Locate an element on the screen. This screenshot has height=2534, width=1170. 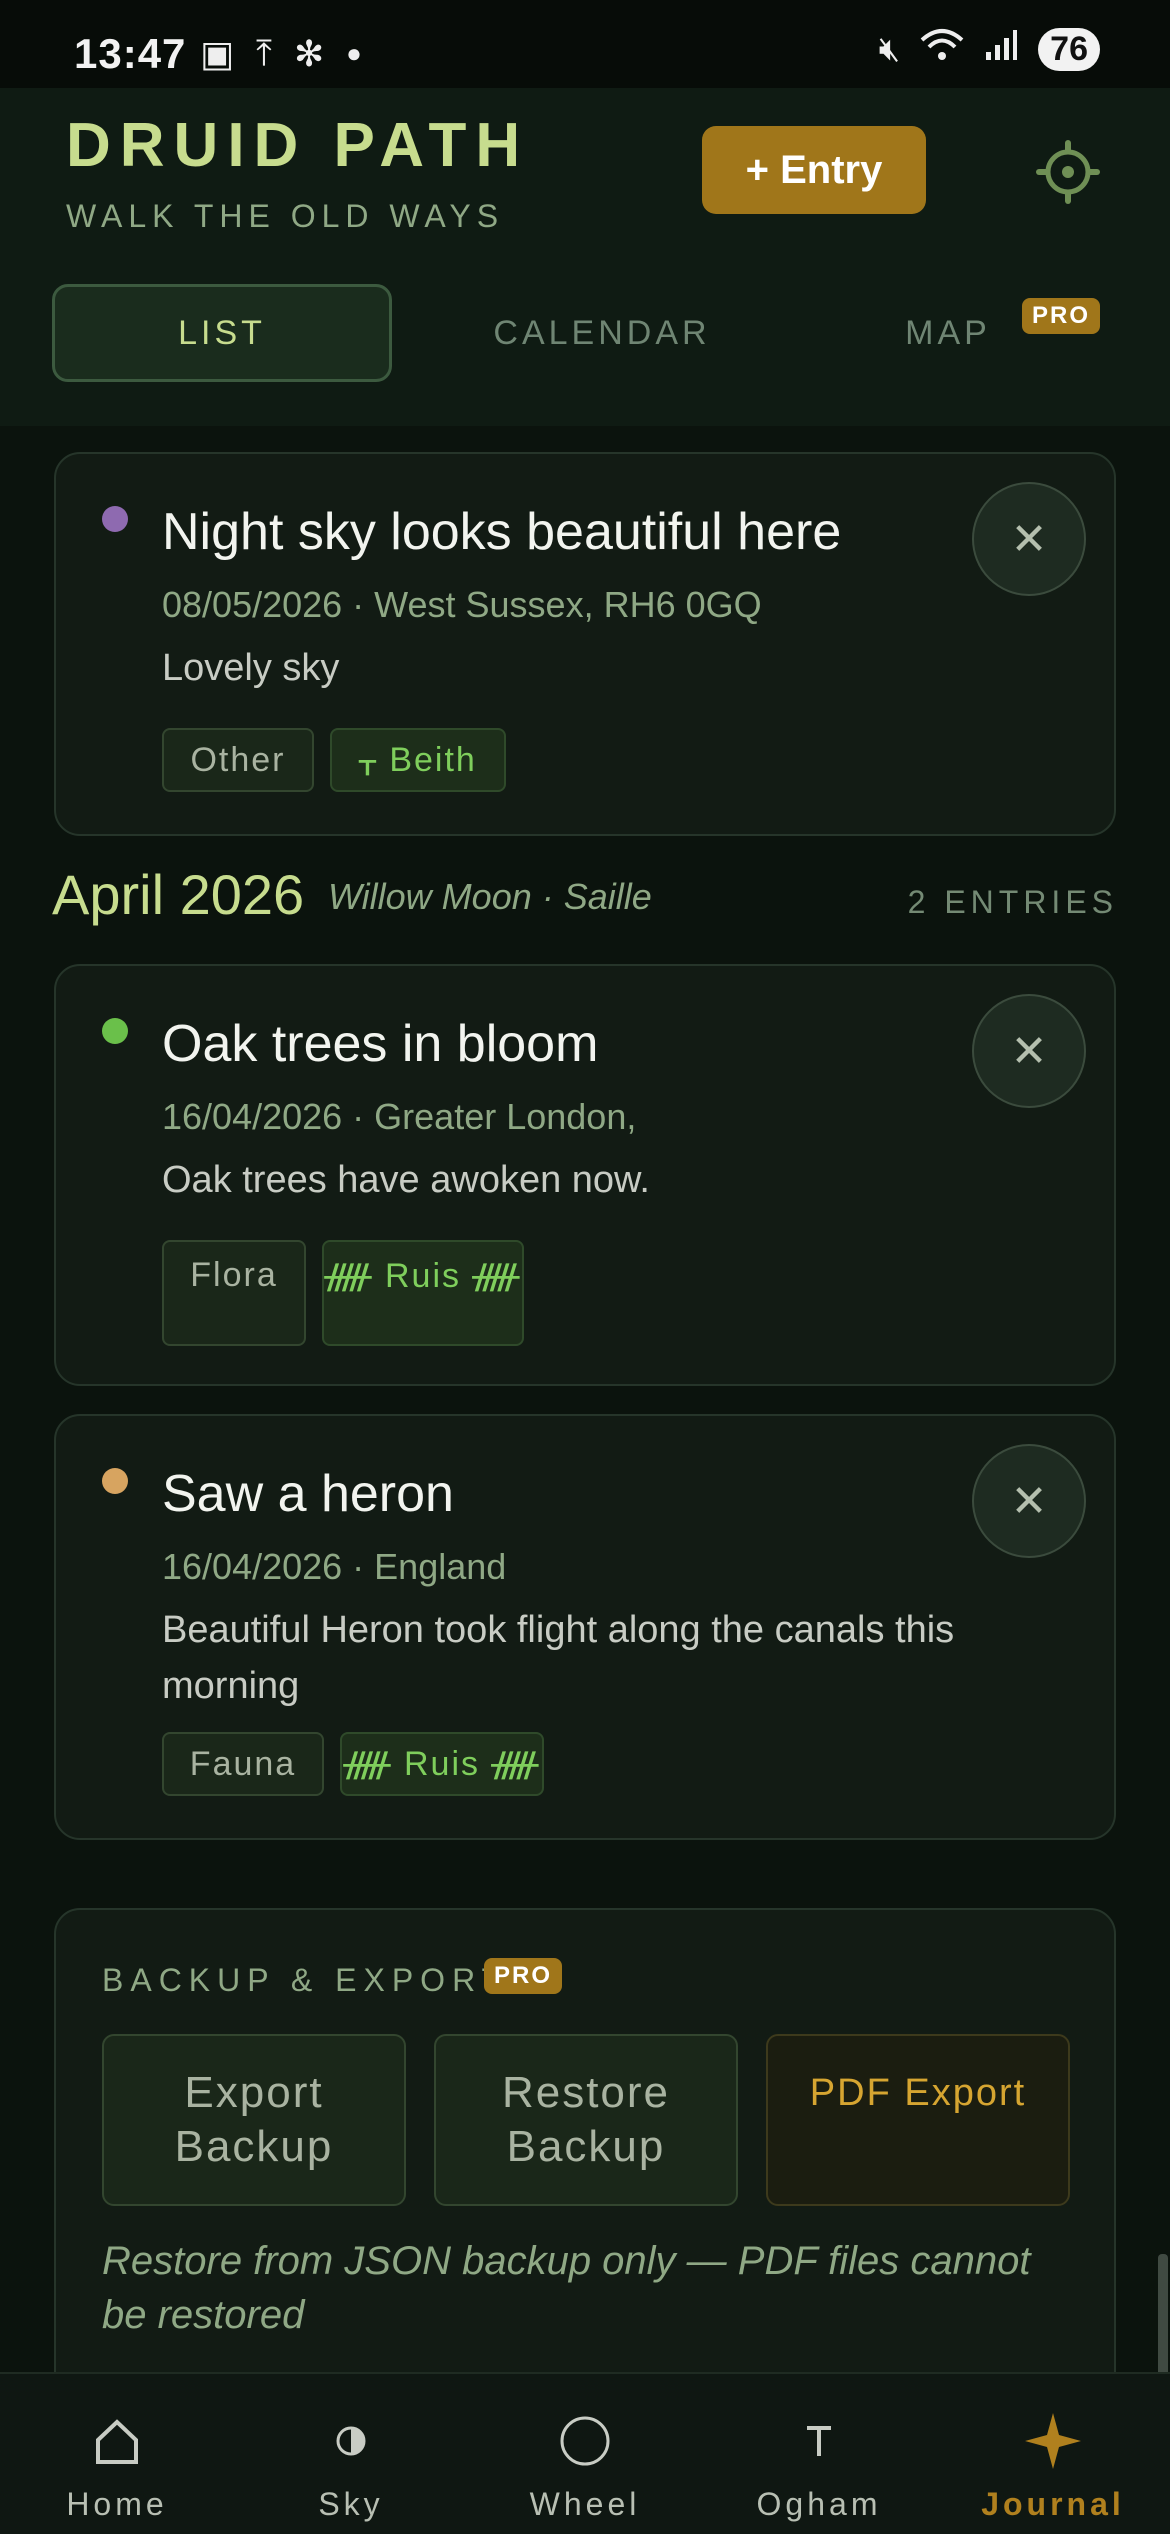
nav-sky: Sky is located at coordinates (351, 2454).